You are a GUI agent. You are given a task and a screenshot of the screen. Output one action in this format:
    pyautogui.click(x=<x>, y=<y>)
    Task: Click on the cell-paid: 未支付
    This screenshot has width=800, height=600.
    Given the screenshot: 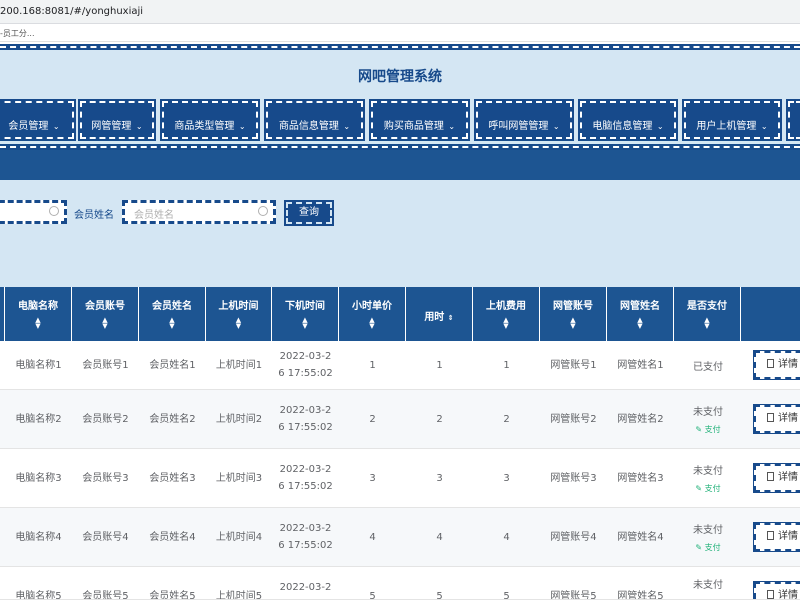 What is the action you would take?
    pyautogui.click(x=708, y=583)
    